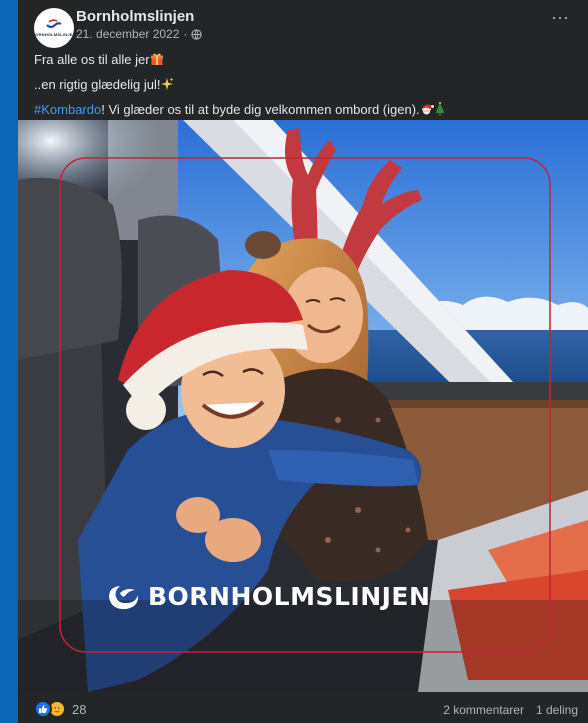 The width and height of the screenshot is (588, 723). I want to click on ferry-logo-icon, so click(54, 24).